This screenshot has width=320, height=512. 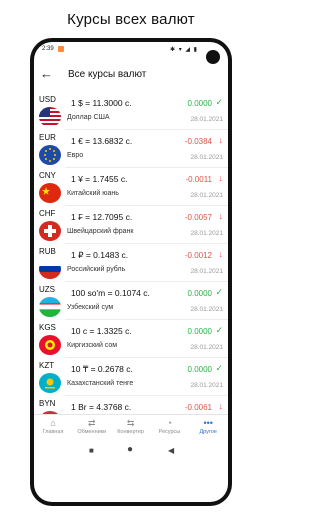 I want to click on usd-flag-icon, so click(x=50, y=117).